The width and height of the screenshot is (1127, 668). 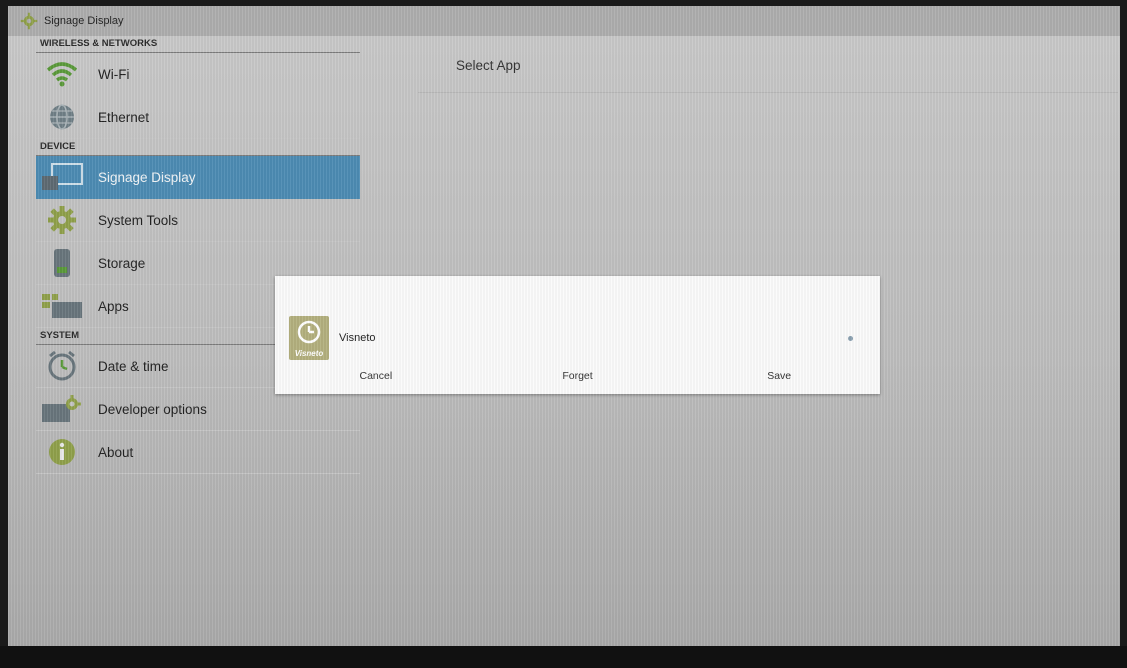 I want to click on apps-icon, so click(x=62, y=306).